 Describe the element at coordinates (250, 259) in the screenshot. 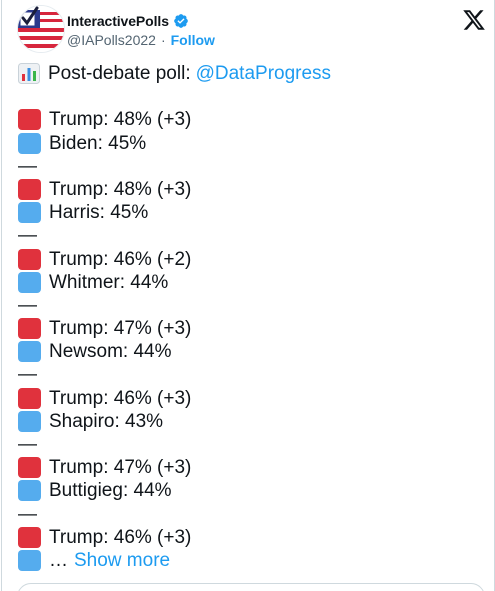

I see `matchup-trump-line: Trump: 46% (+2)` at that location.